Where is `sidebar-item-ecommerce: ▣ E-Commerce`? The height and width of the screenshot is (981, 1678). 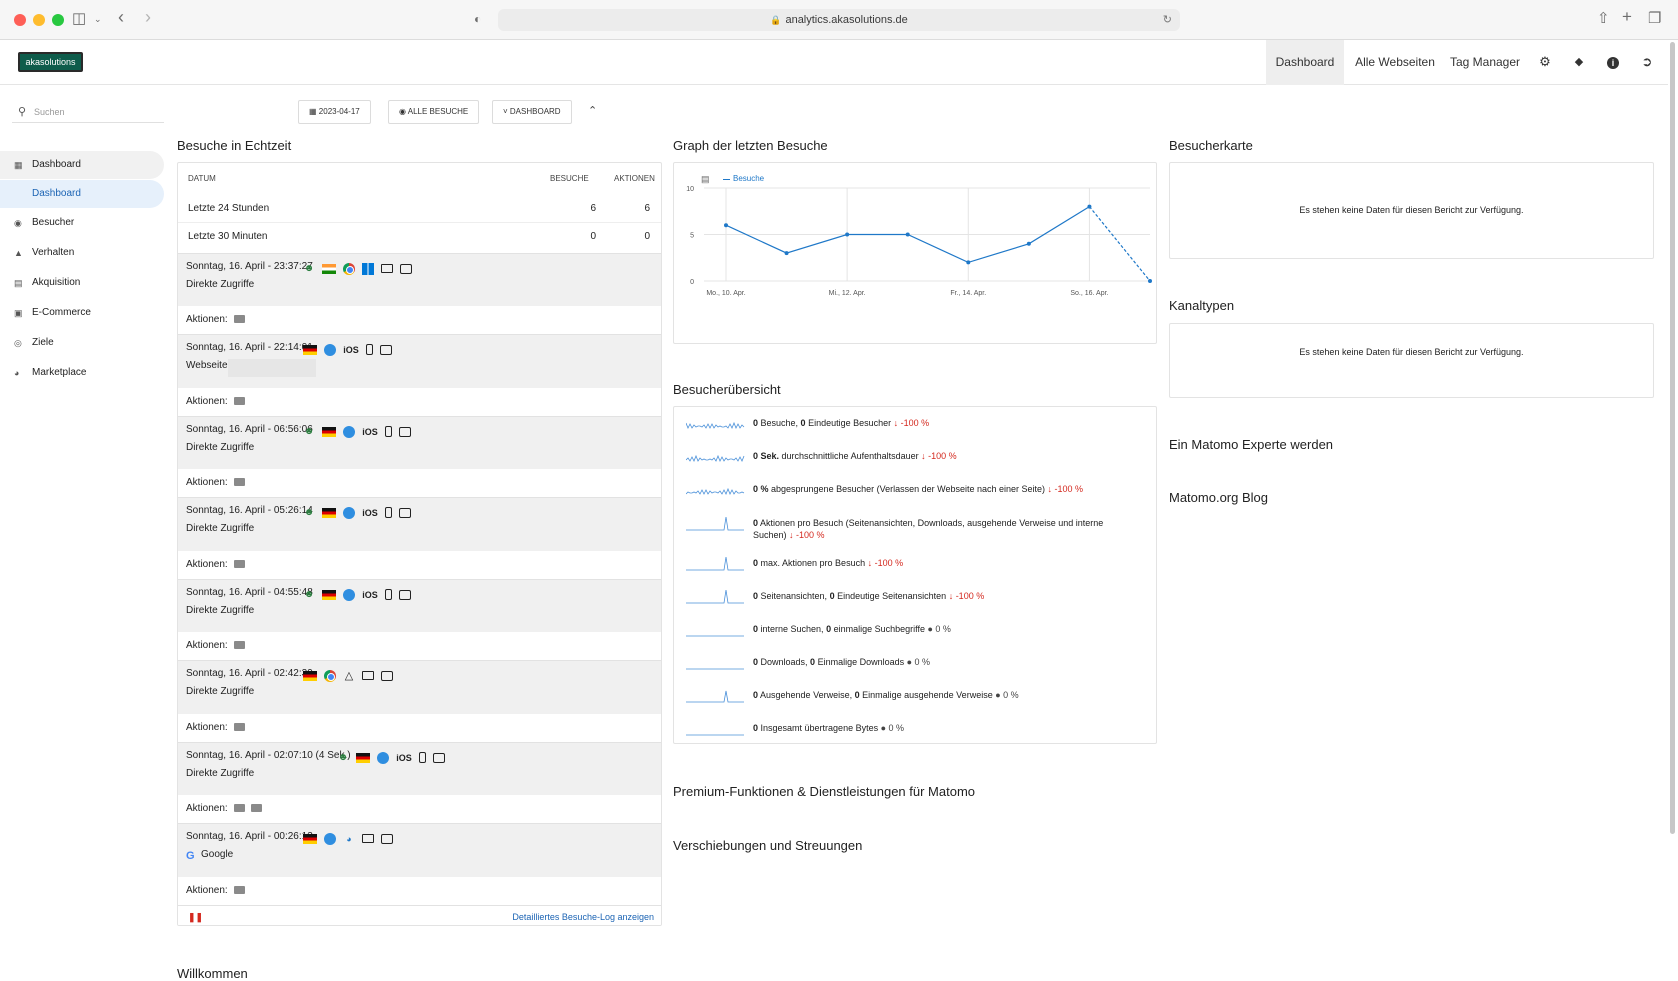 sidebar-item-ecommerce: ▣ E-Commerce is located at coordinates (82, 313).